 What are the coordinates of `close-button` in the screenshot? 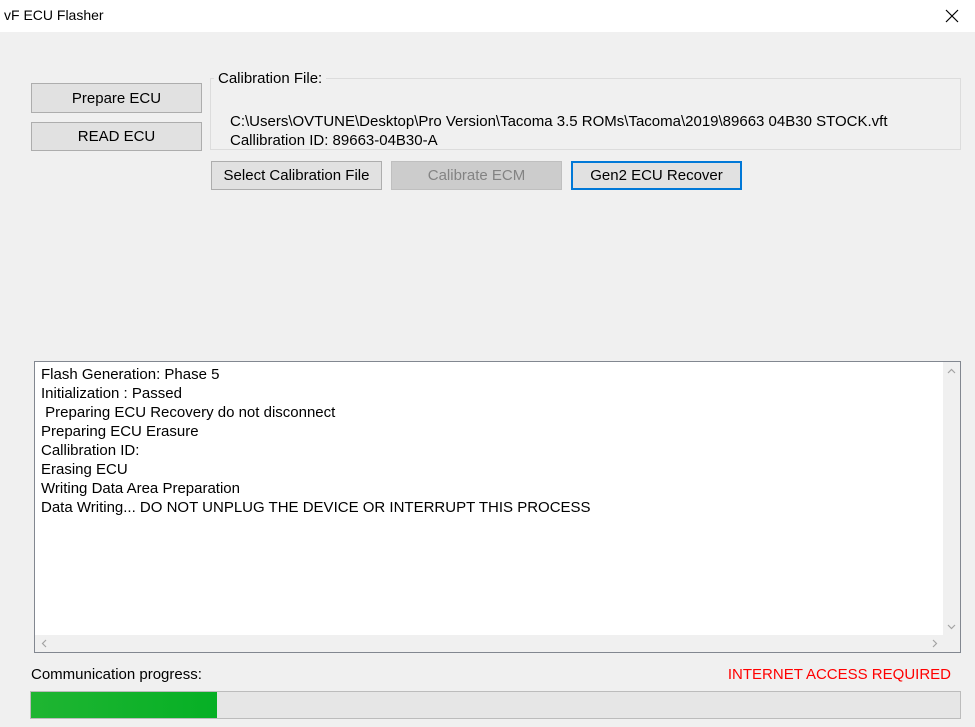 It's located at (952, 16).